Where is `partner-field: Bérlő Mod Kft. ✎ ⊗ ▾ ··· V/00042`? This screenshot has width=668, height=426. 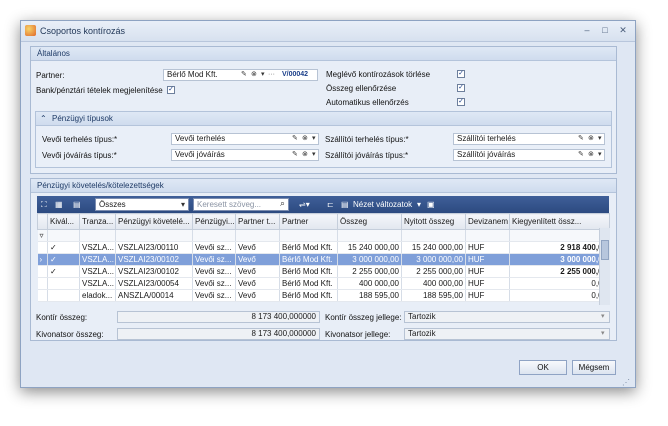
partner-field: Bérlő Mod Kft. ✎ ⊗ ▾ ··· V/00042 is located at coordinates (240, 75).